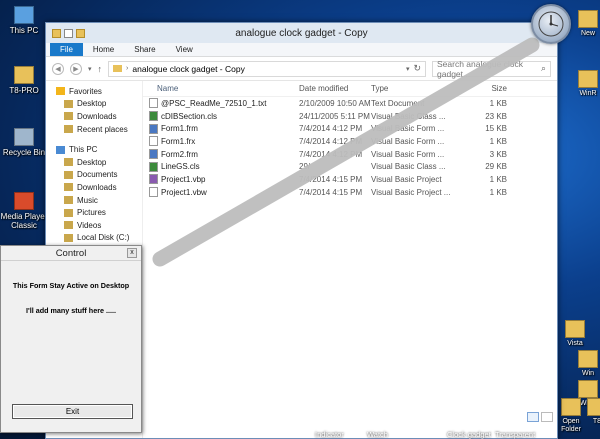 This screenshot has width=600, height=439. Describe the element at coordinates (301, 33) in the screenshot. I see `explorer-titlebar: analogue clock gadget - Copy` at that location.